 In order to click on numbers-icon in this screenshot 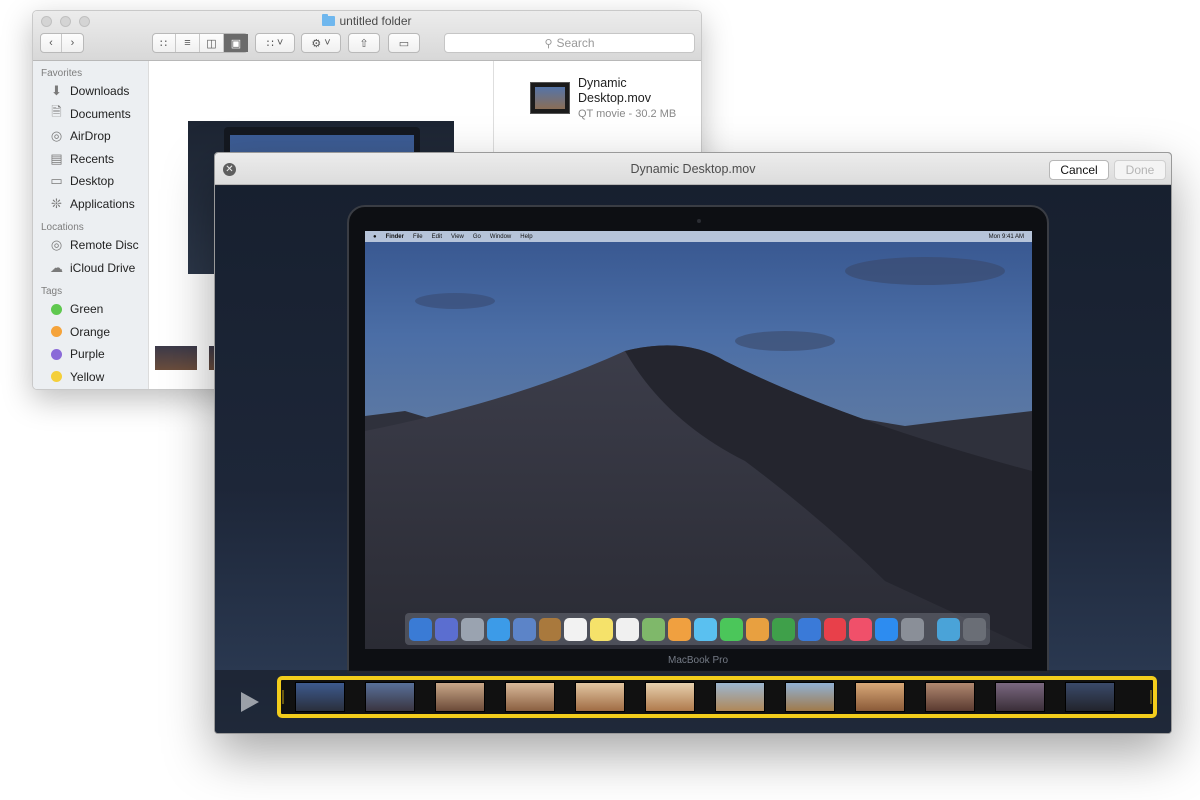, I will do `click(783, 629)`.